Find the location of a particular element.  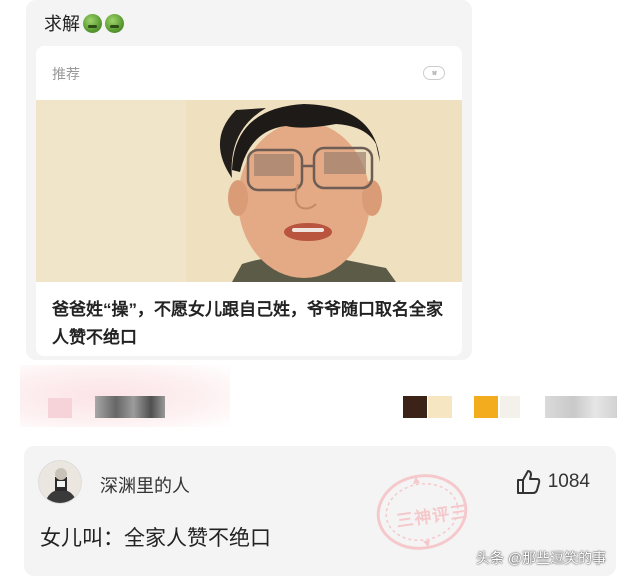

thumbs-up-icon is located at coordinates (528, 482).